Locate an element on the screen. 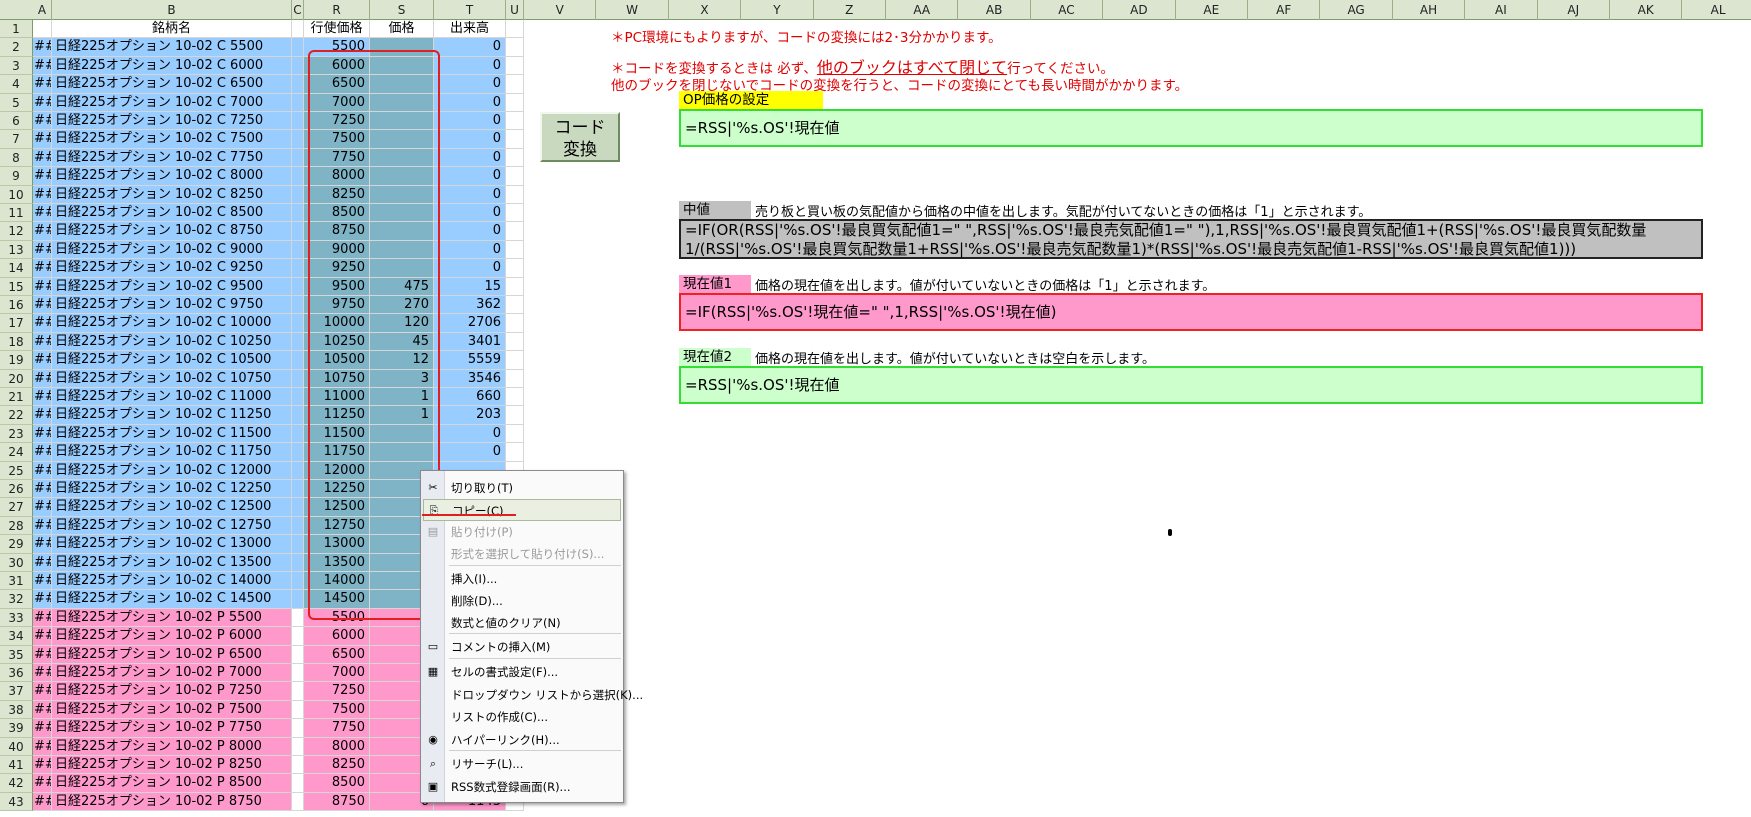  cell-strike: 12000 is located at coordinates (337, 470).